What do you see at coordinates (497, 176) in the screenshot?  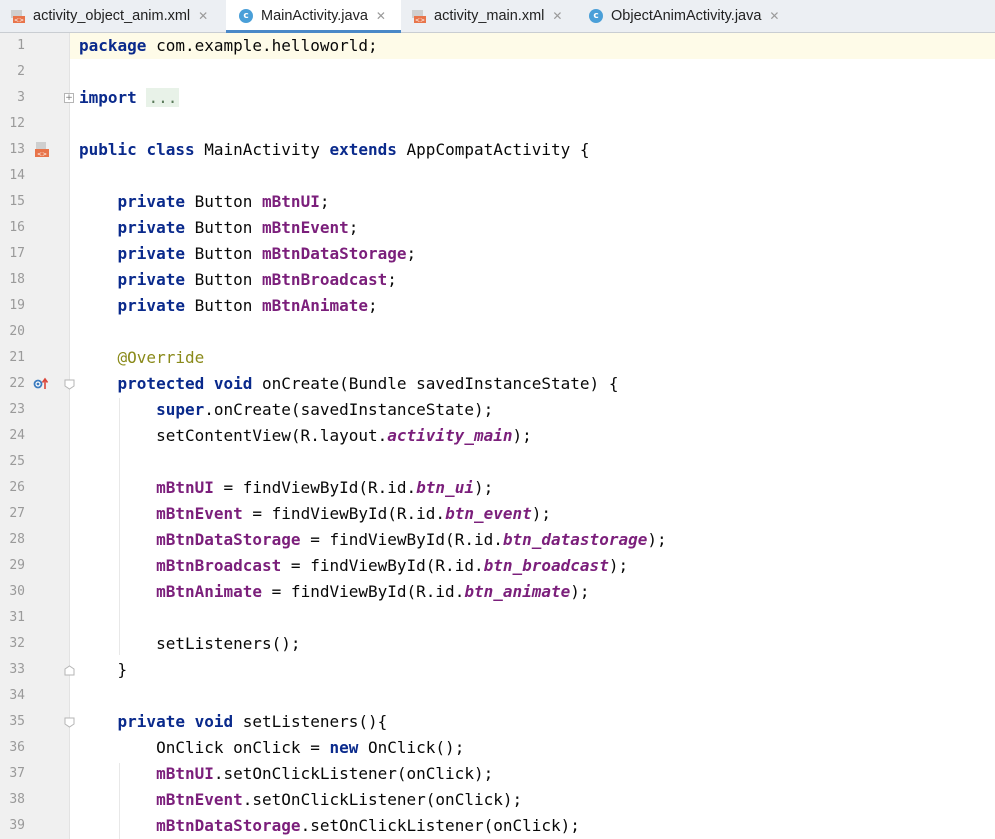 I see `code-line: 14` at bounding box center [497, 176].